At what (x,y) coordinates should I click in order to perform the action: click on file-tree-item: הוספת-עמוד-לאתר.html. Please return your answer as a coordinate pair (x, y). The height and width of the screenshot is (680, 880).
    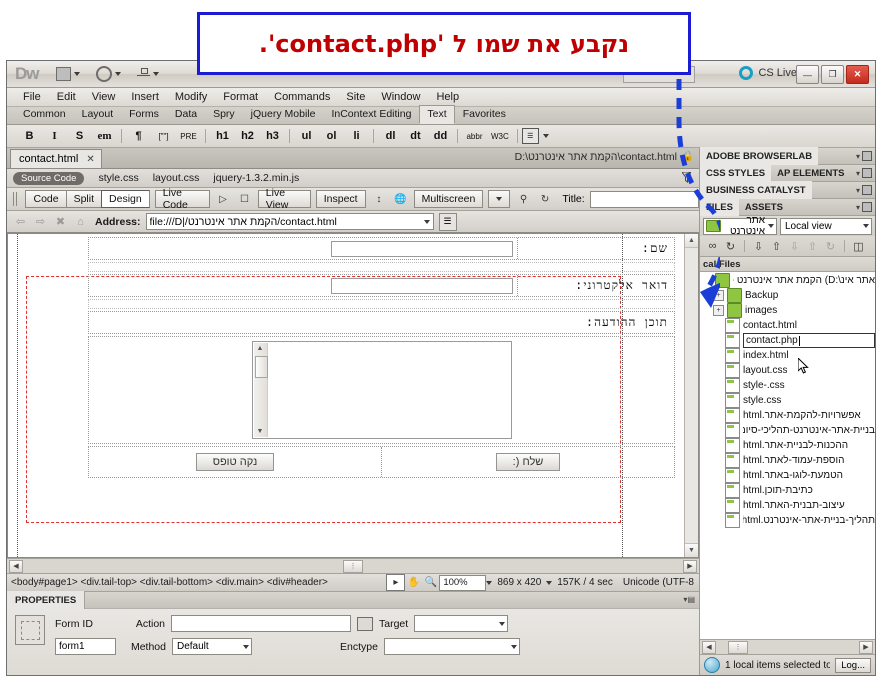
    Looking at the image, I should click on (787, 460).